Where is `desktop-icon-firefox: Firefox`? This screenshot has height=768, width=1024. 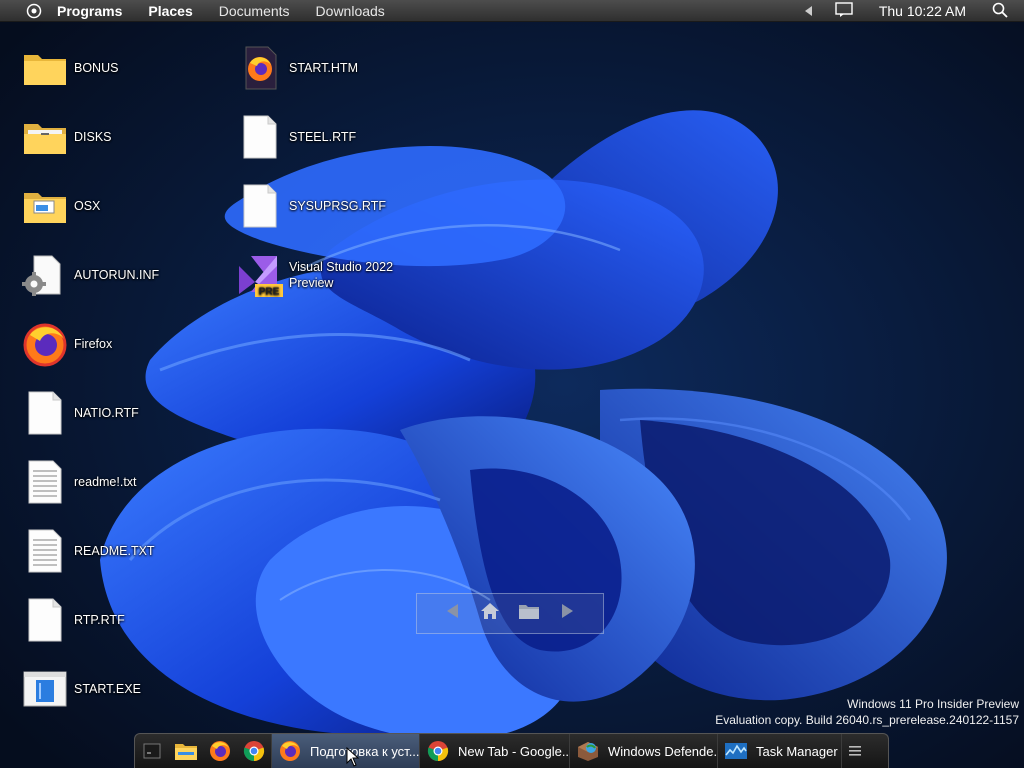
desktop-icon-firefox: Firefox is located at coordinates (67, 344).